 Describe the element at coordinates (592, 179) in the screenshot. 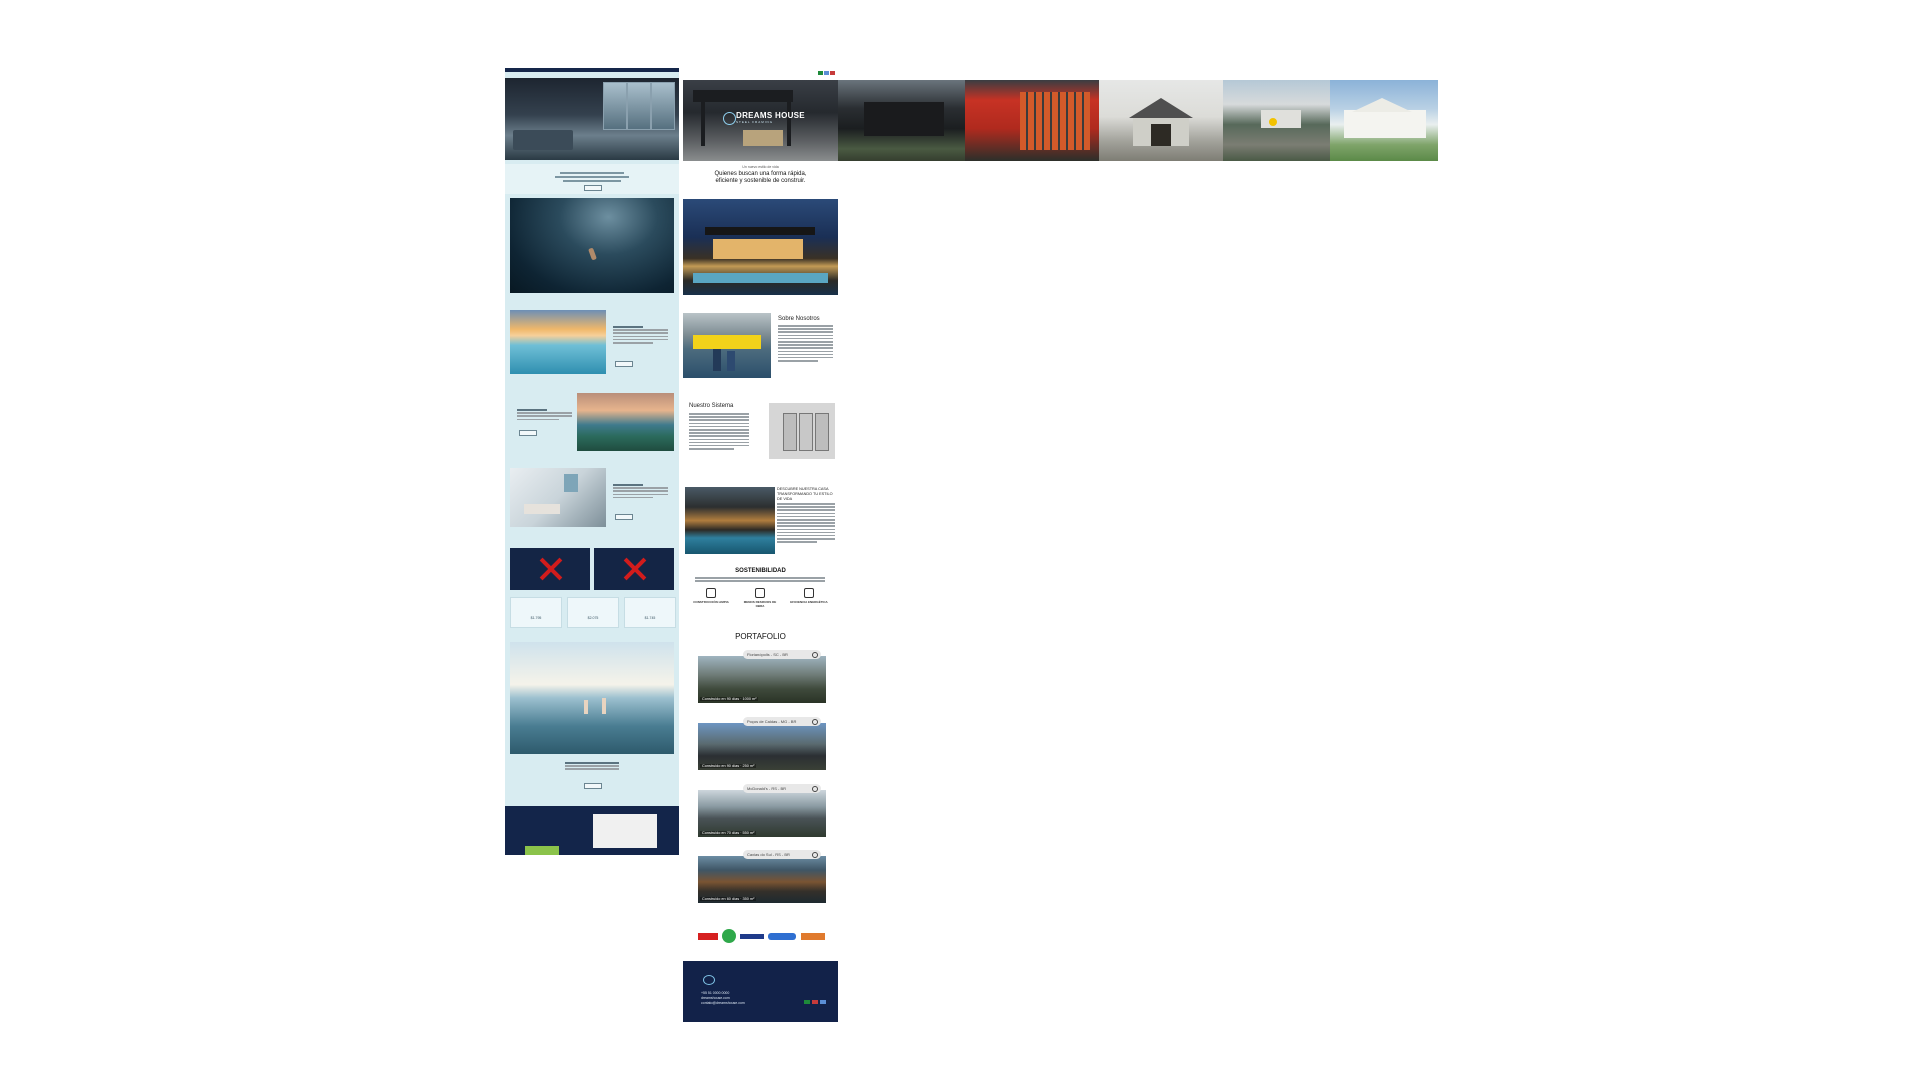

I see `intro-band` at that location.